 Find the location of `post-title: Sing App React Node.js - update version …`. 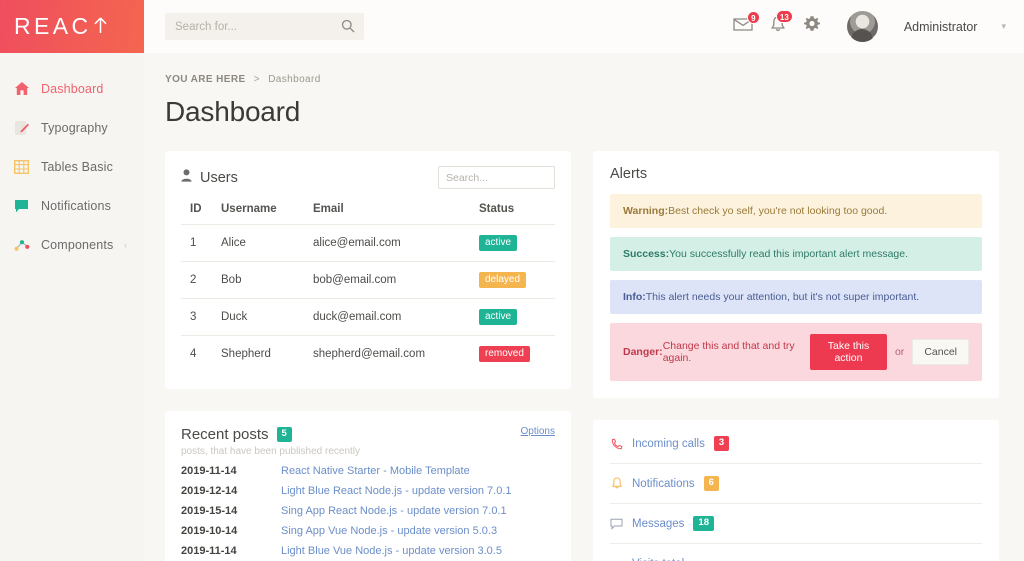

post-title: Sing App React Node.js - update version … is located at coordinates (394, 511).